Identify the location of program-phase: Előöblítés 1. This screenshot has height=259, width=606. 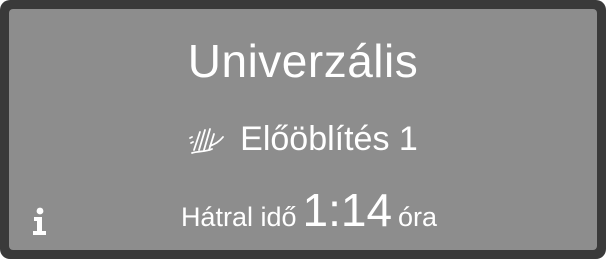
(303, 139).